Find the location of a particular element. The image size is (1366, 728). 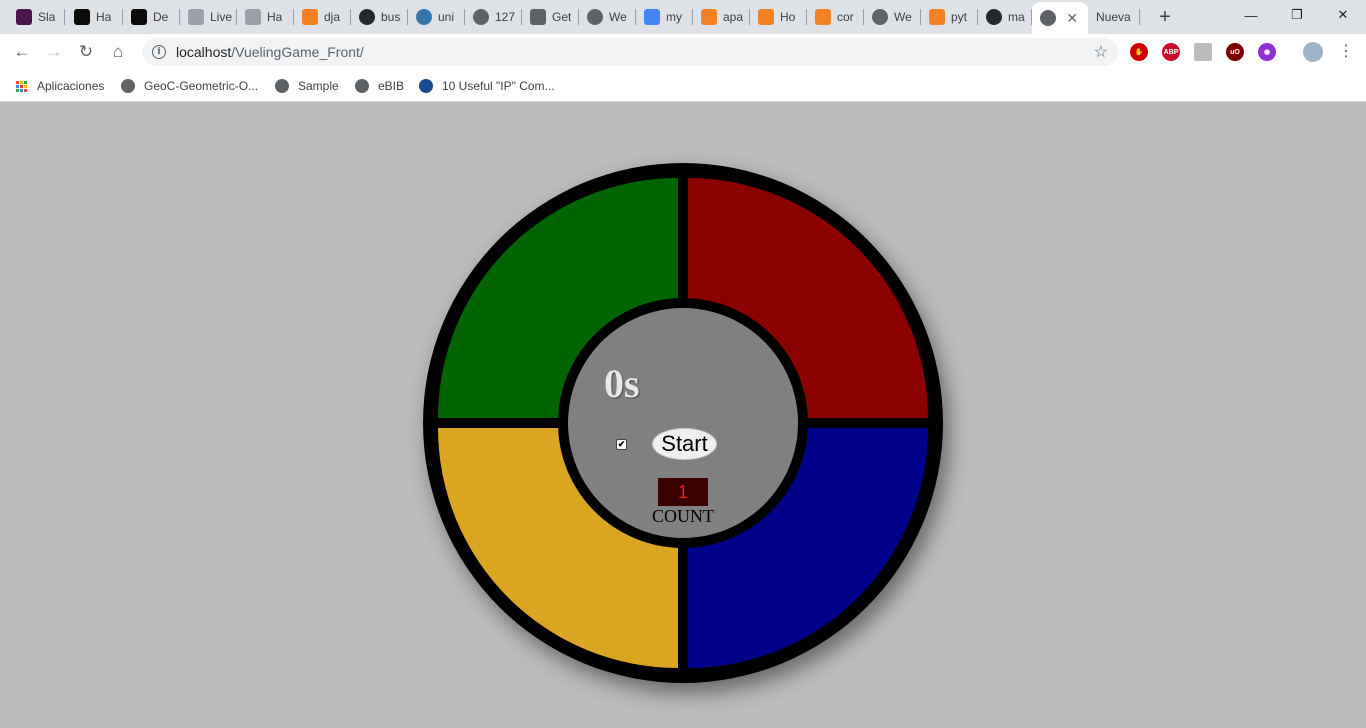

timer-display: 0s is located at coordinates (622, 383).